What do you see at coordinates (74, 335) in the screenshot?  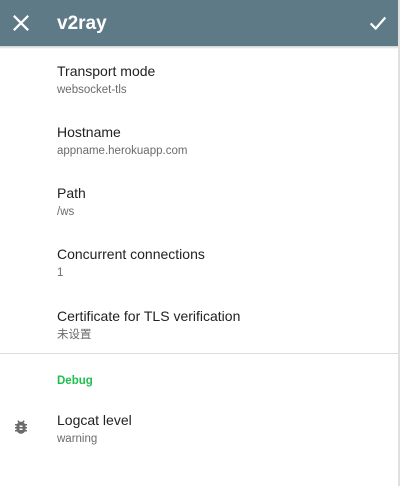 I see `pref-summary: 未设置` at bounding box center [74, 335].